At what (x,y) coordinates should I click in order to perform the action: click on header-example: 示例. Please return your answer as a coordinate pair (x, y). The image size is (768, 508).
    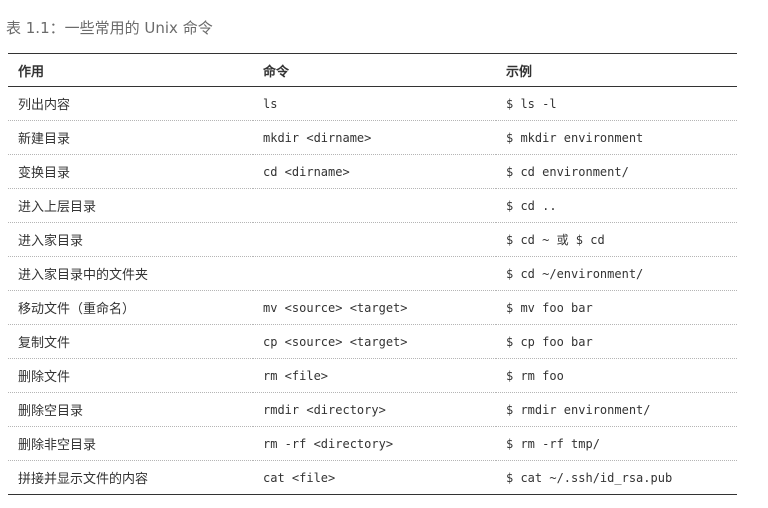
    Looking at the image, I should click on (616, 70).